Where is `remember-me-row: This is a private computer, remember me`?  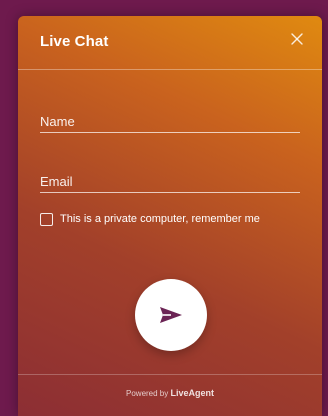
remember-me-row: This is a private computer, remember me is located at coordinates (150, 219).